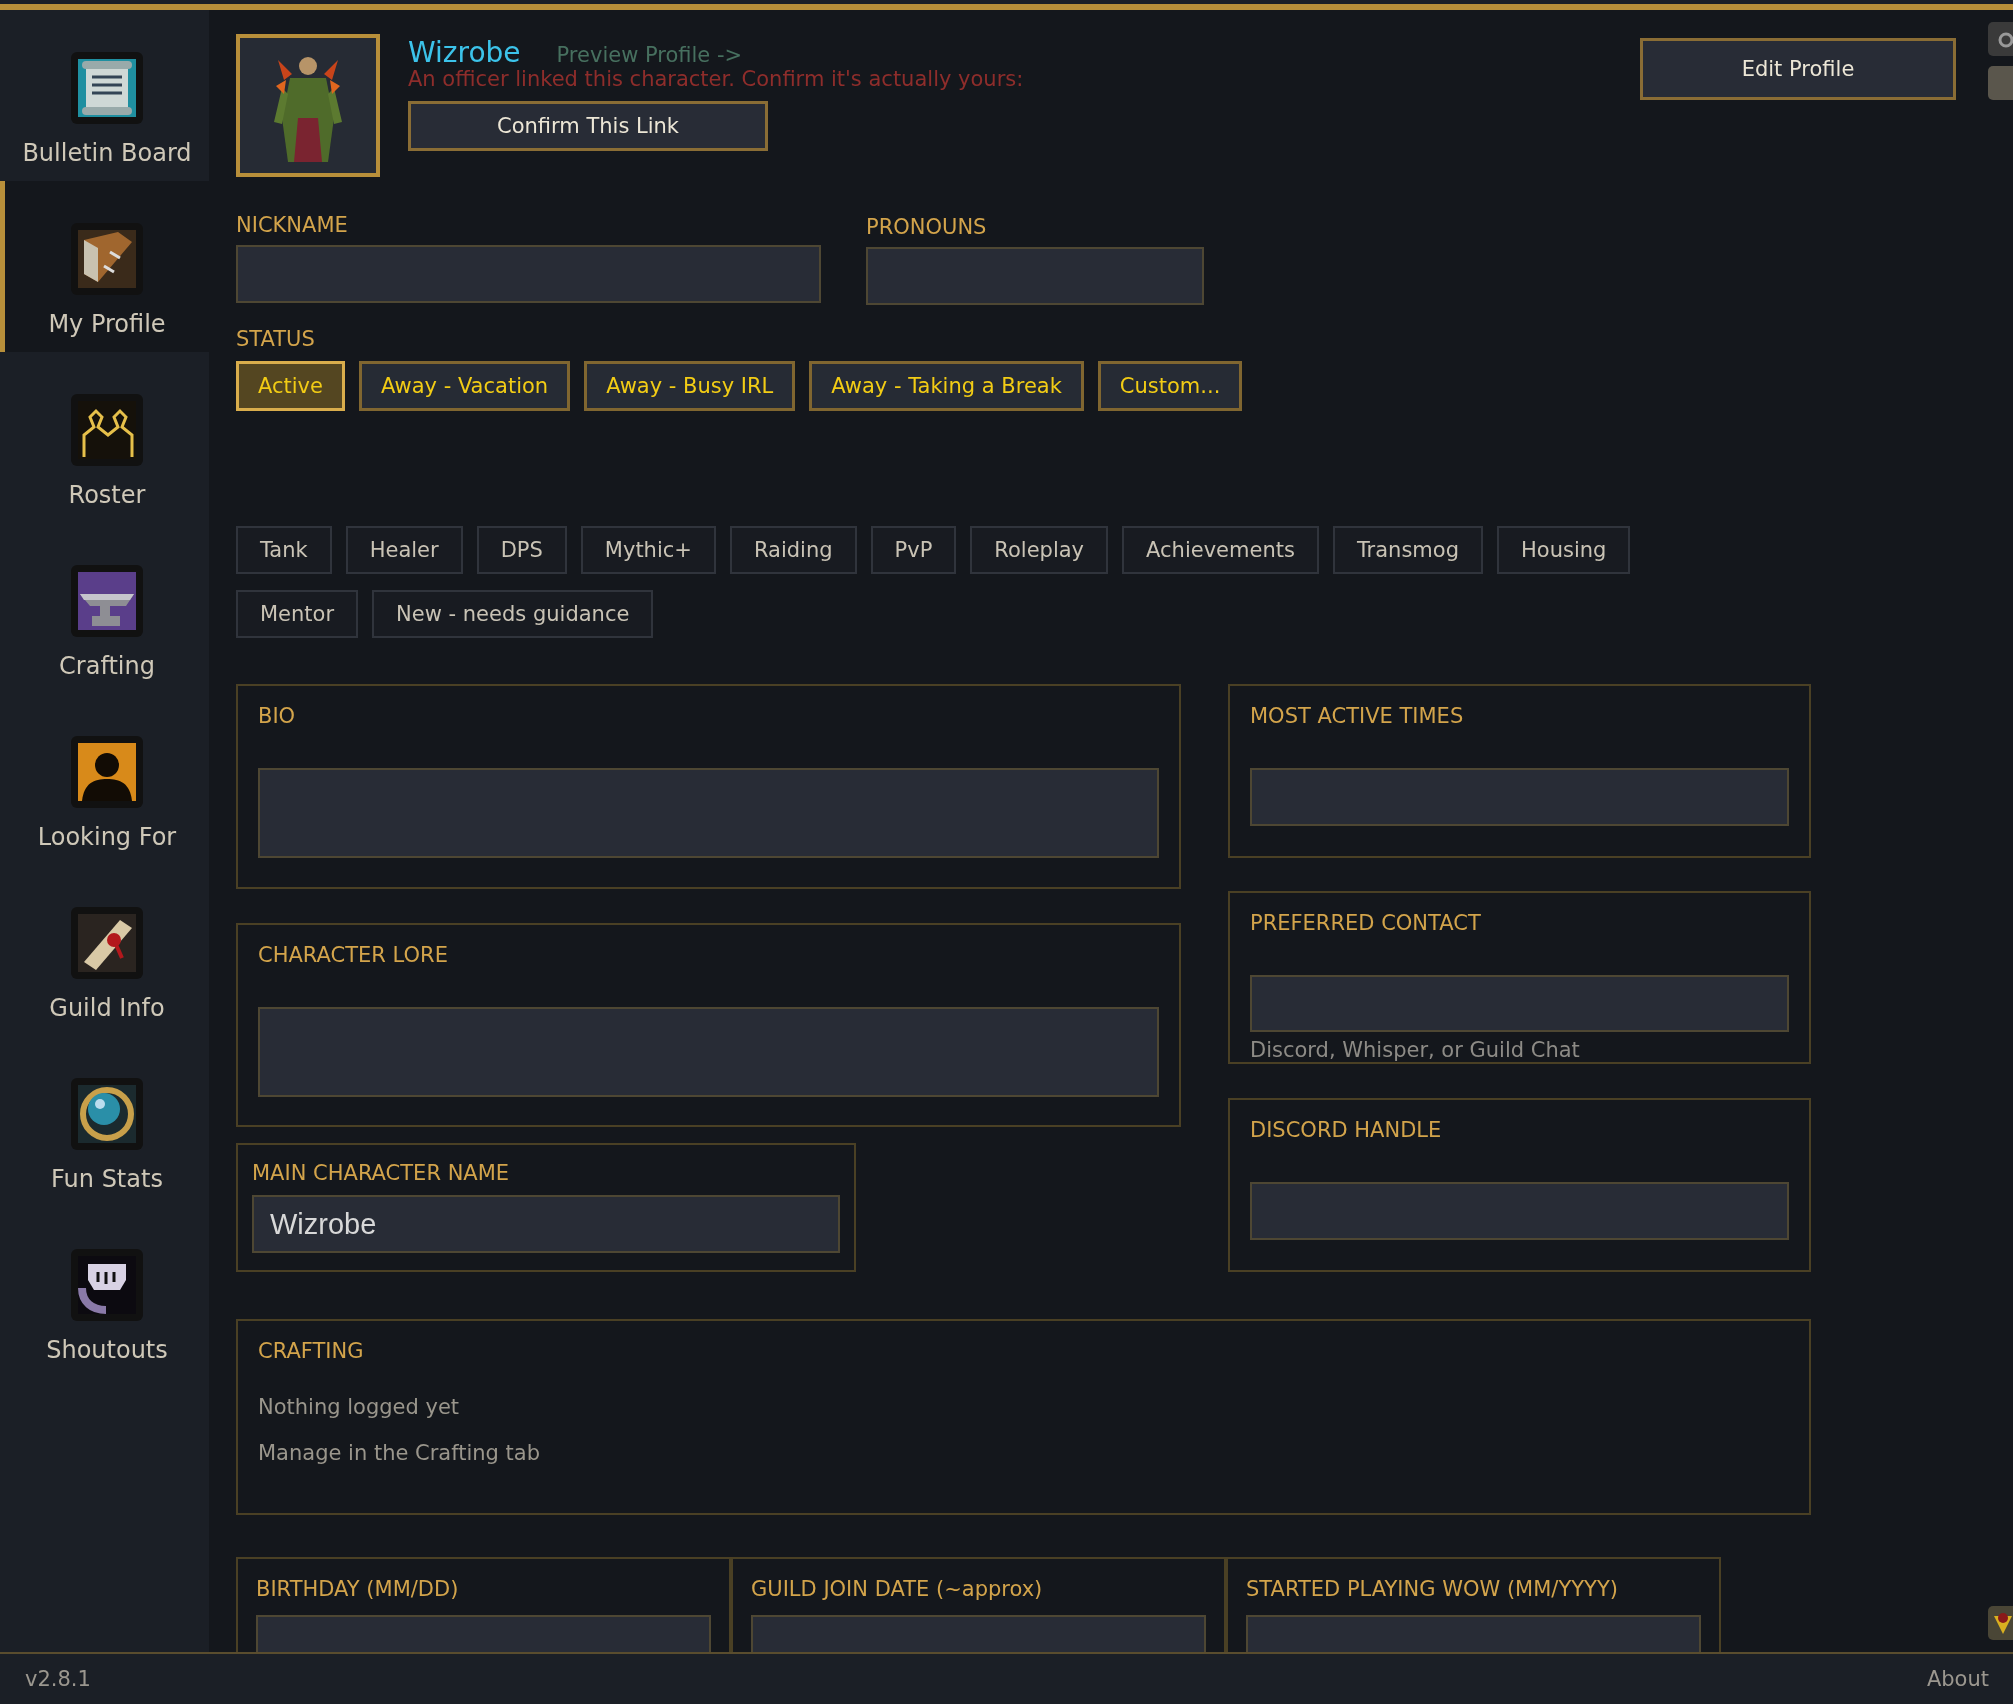 This screenshot has width=2013, height=1704. Describe the element at coordinates (588, 126) in the screenshot. I see `confirm-link-button: Confirm This Link` at that location.